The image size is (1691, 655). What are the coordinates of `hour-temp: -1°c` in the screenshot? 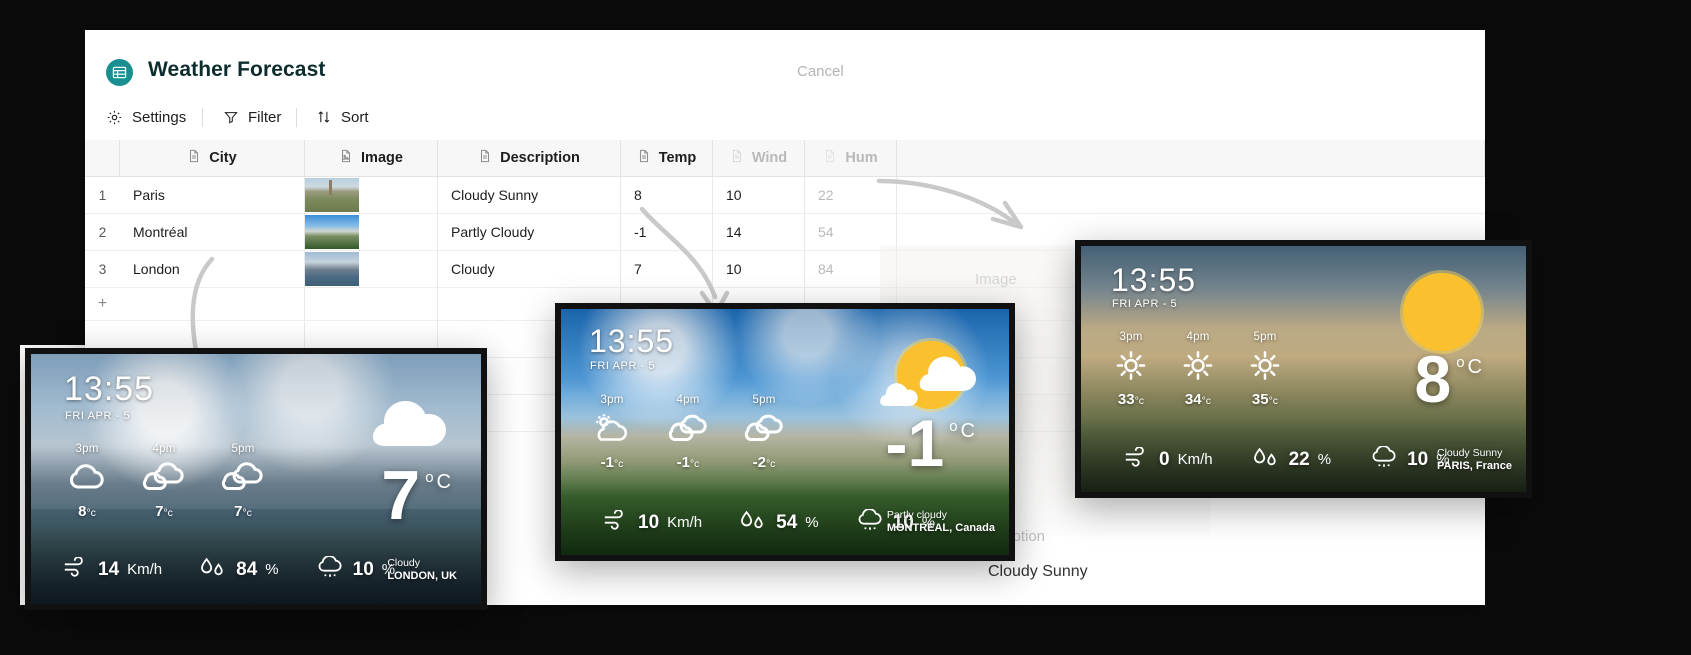 It's located at (612, 462).